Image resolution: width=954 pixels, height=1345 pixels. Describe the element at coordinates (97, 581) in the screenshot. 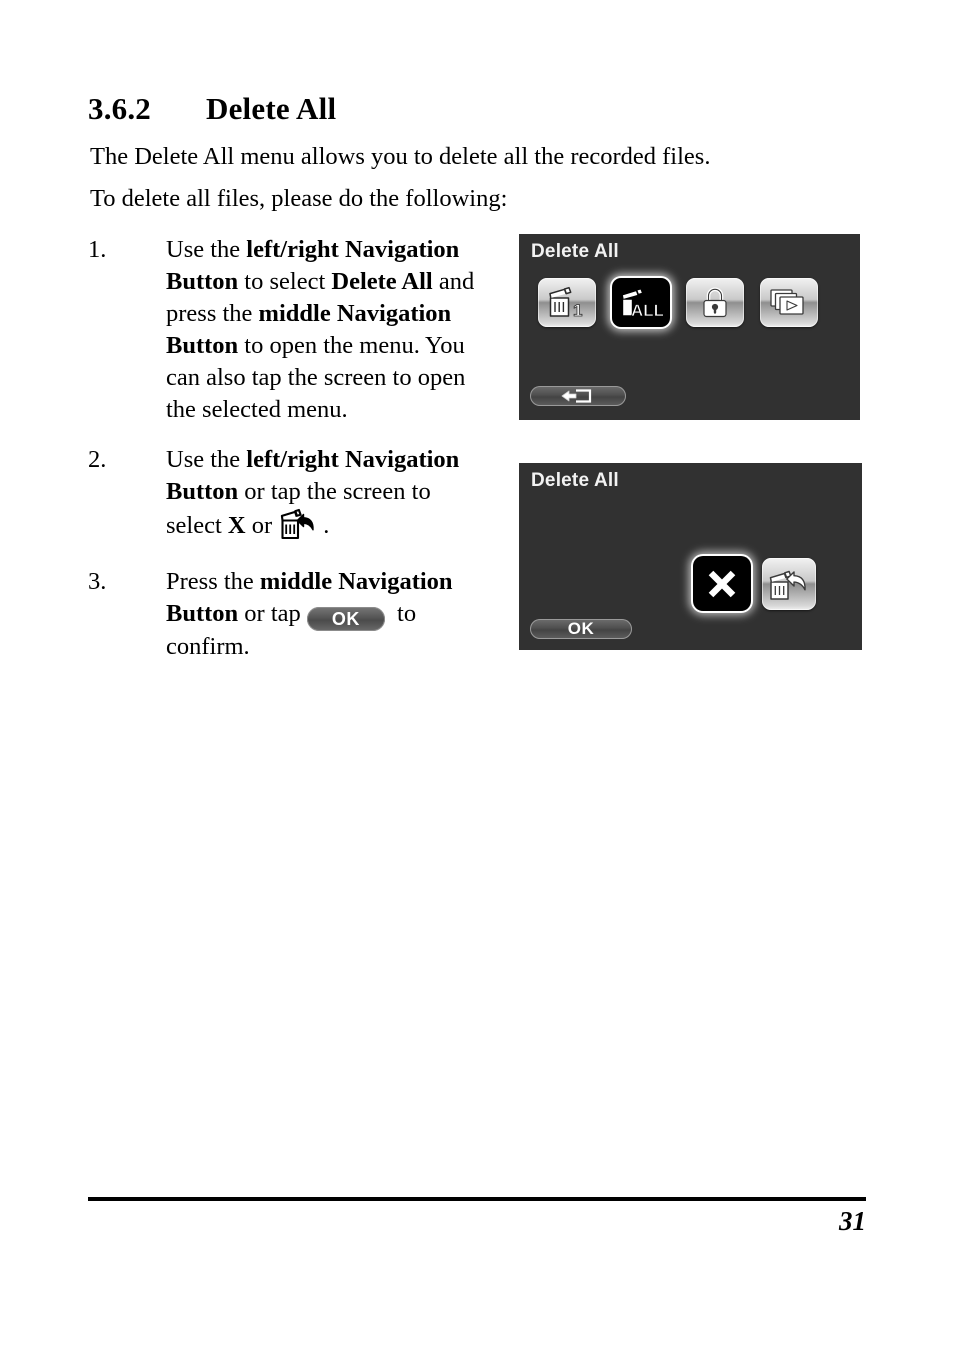

I see `step-number: 3.` at that location.